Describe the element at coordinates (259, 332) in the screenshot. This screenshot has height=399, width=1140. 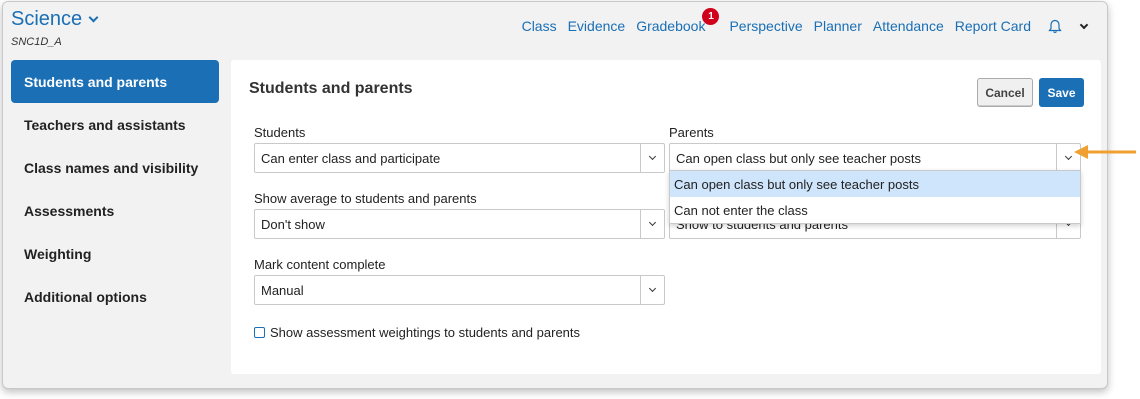
I see `weightings-checkbox` at that location.